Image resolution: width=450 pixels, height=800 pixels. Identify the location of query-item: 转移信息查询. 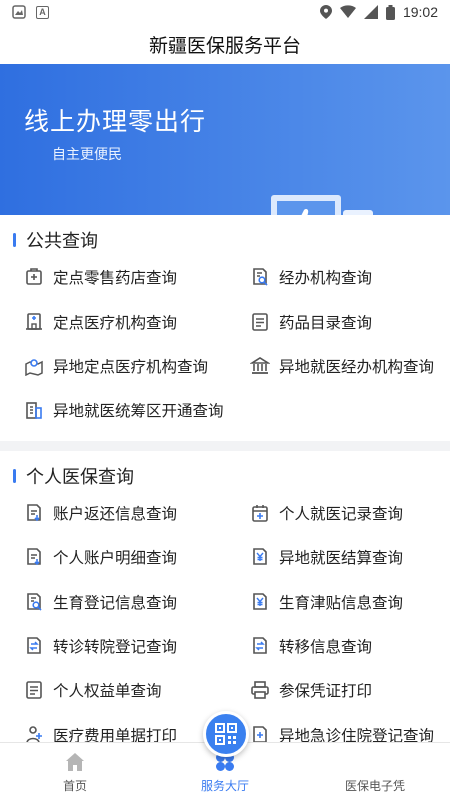
(350, 646).